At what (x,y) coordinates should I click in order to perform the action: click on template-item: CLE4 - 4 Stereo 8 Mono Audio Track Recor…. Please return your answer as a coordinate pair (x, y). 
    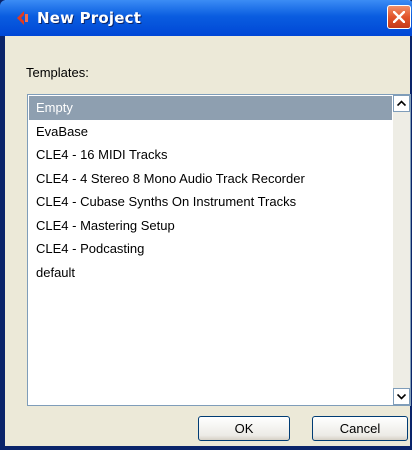
    Looking at the image, I should click on (210, 179).